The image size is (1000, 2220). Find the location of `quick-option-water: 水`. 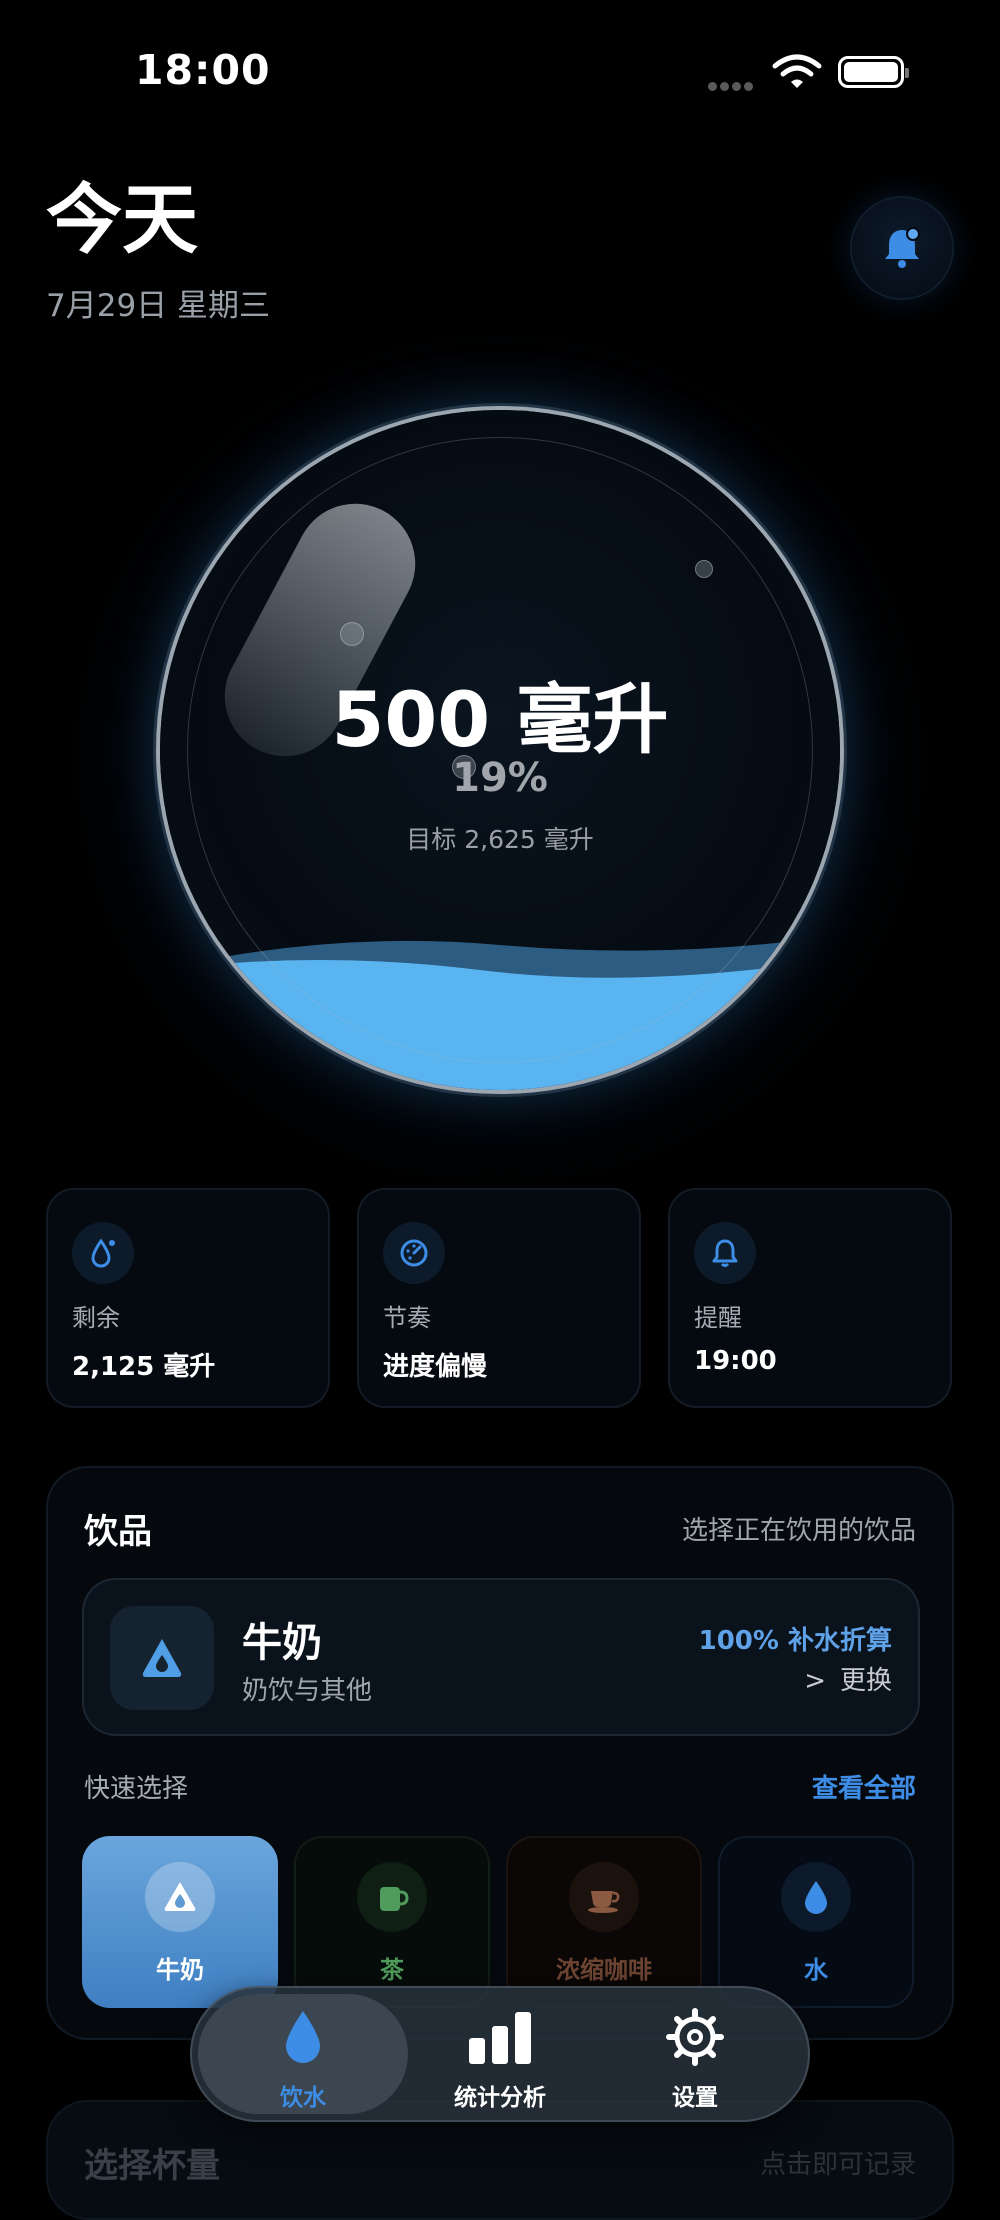

quick-option-water: 水 is located at coordinates (816, 1922).